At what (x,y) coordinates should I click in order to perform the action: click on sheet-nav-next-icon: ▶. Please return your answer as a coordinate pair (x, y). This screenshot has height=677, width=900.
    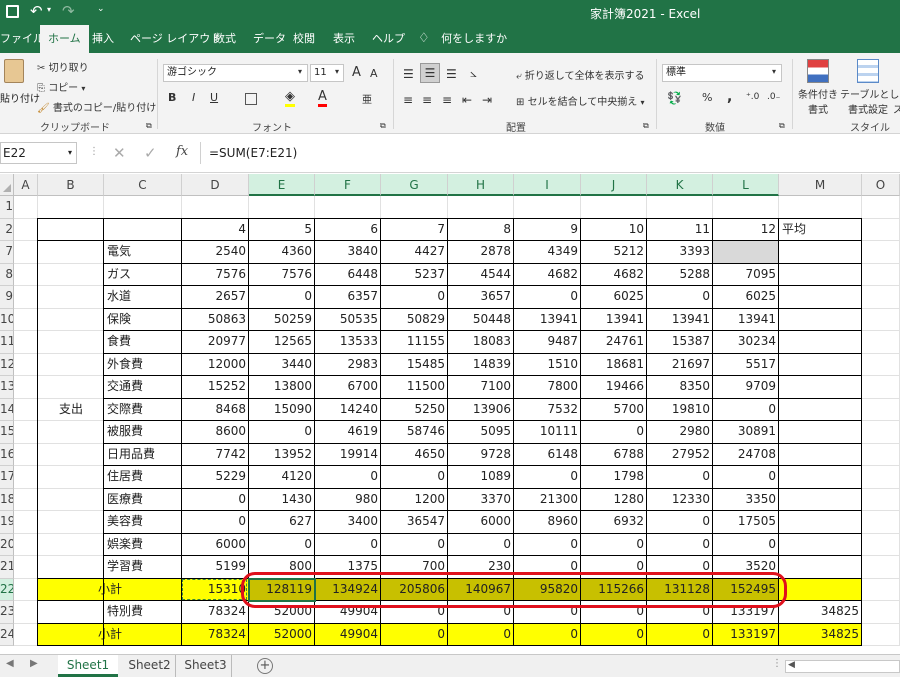
    Looking at the image, I should click on (34, 663).